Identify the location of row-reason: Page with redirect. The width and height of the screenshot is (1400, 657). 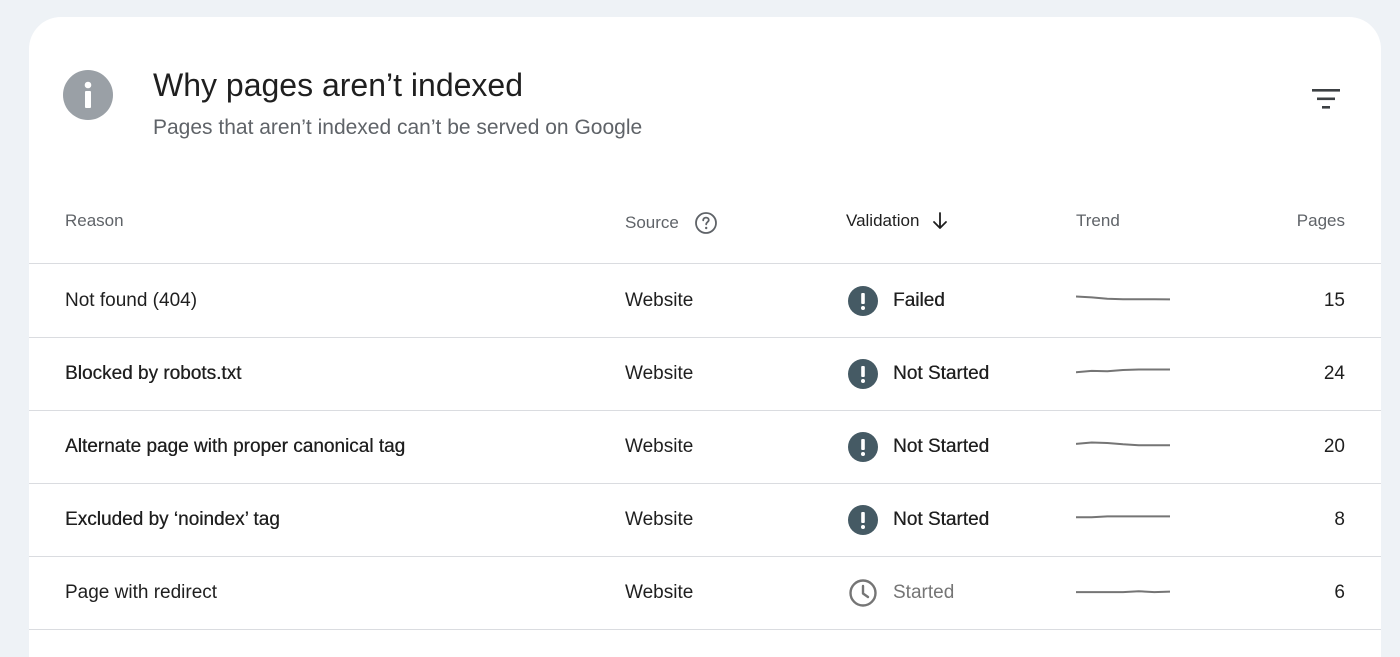
(141, 592).